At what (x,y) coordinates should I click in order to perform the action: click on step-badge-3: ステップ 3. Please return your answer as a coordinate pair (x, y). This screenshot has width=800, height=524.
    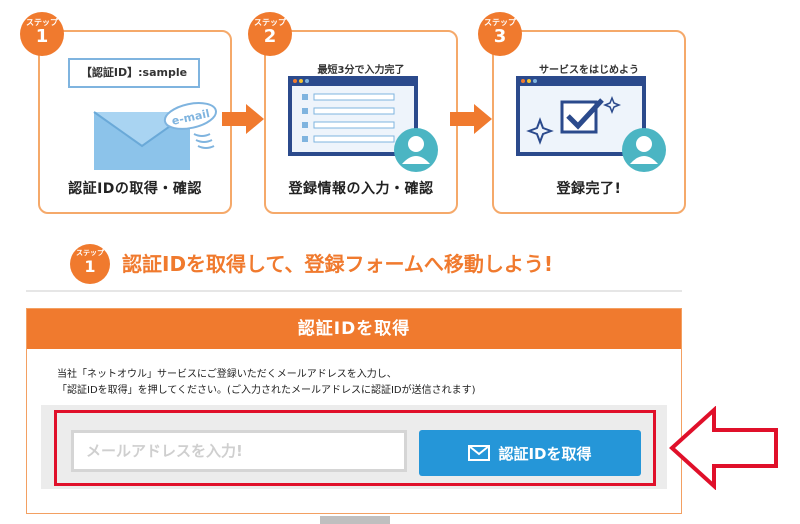
    Looking at the image, I should click on (500, 34).